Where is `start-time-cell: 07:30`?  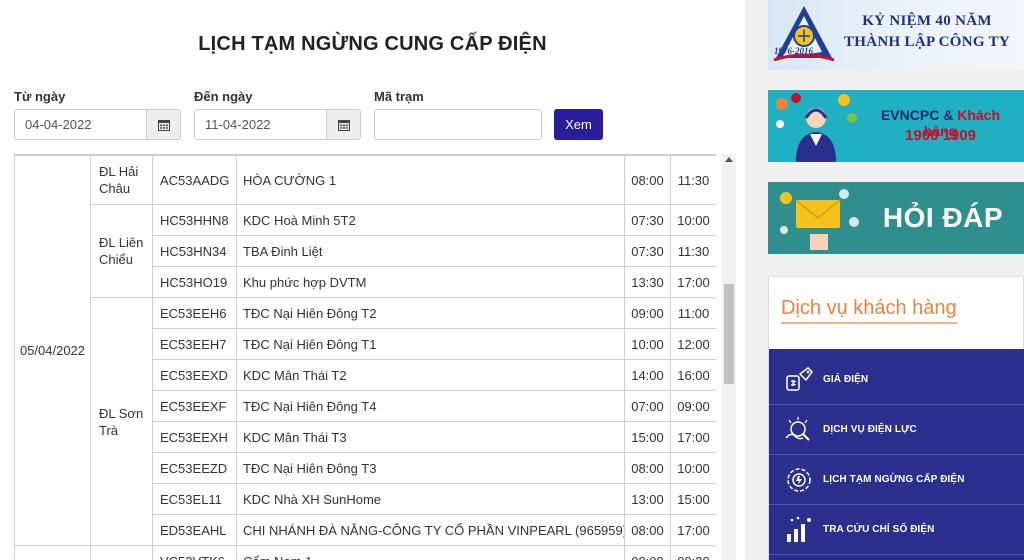
start-time-cell: 07:30 is located at coordinates (647, 251).